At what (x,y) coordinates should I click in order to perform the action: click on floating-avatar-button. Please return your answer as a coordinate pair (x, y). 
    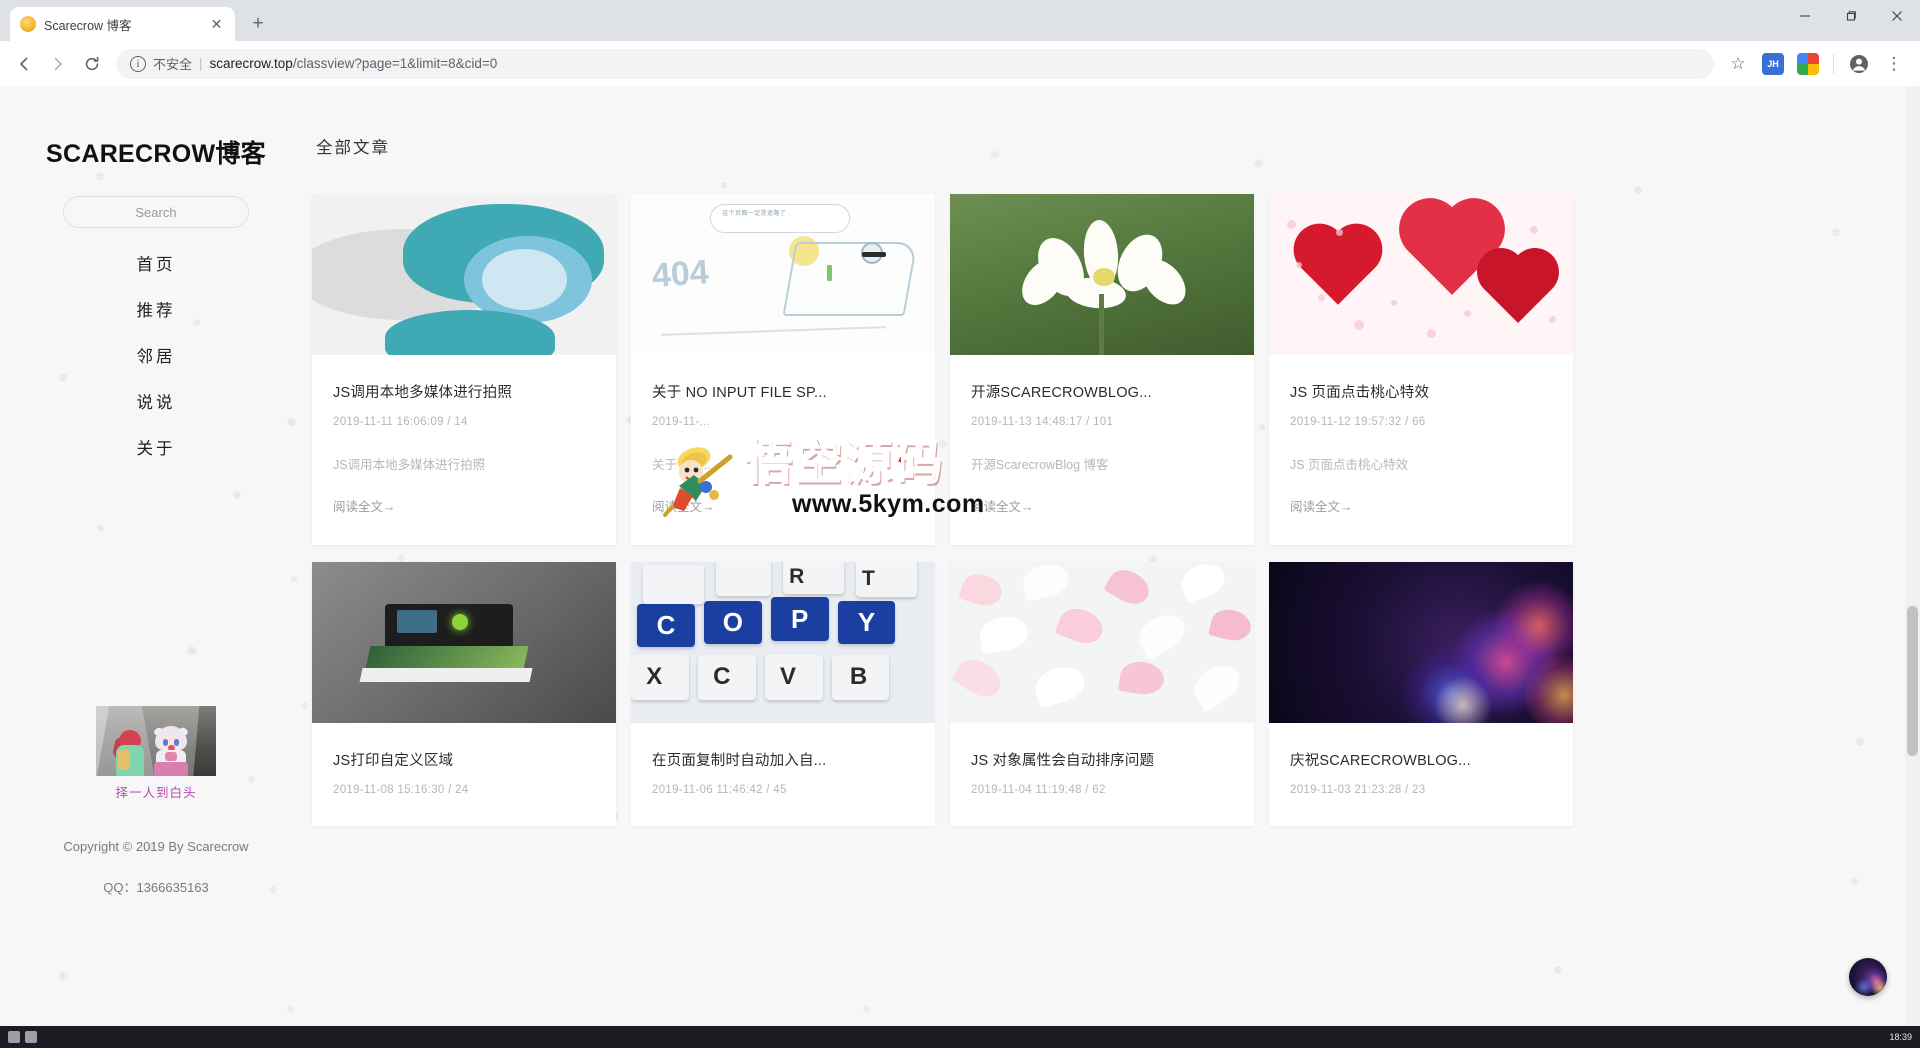
    Looking at the image, I should click on (1868, 977).